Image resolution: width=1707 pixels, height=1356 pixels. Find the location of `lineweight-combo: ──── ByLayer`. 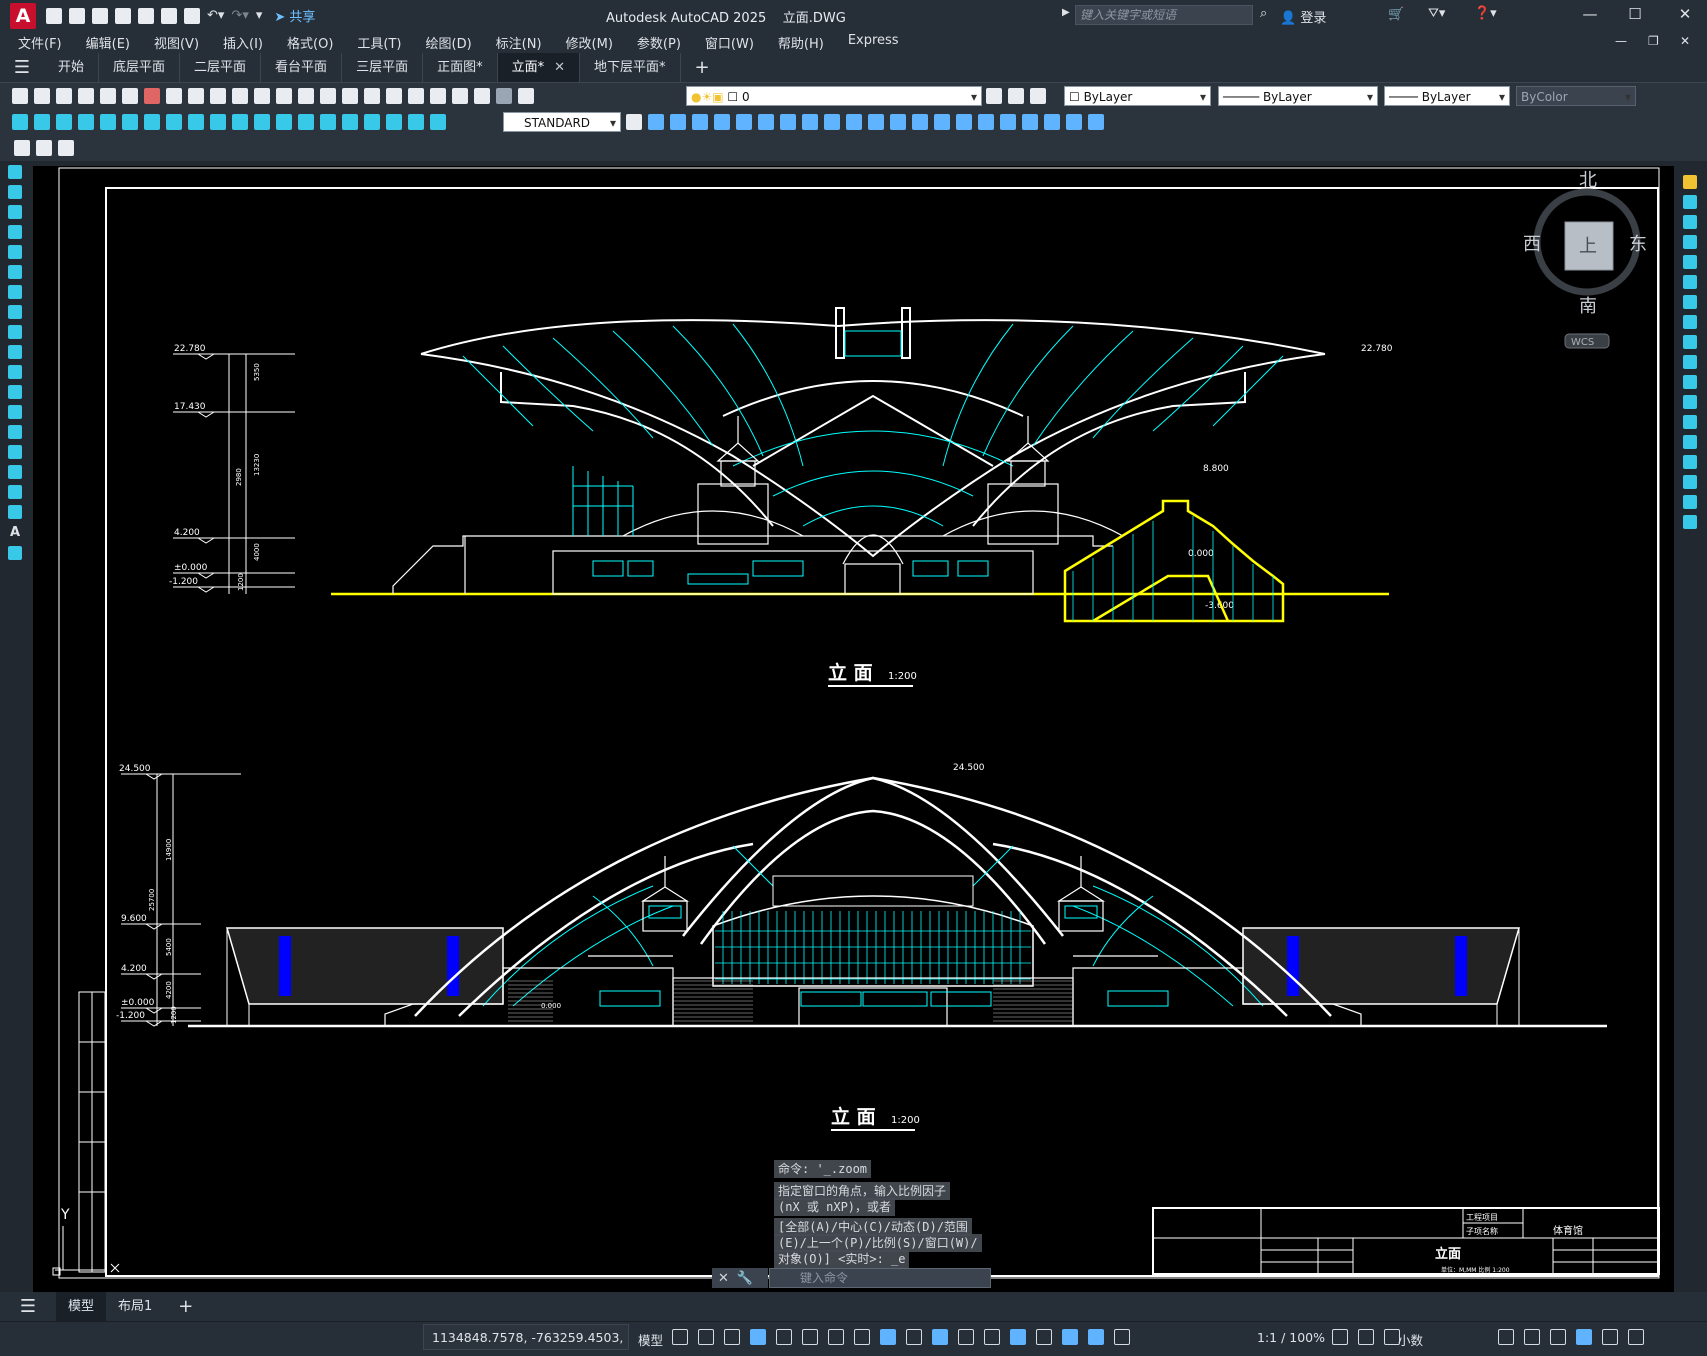

lineweight-combo: ──── ByLayer is located at coordinates (1447, 96).